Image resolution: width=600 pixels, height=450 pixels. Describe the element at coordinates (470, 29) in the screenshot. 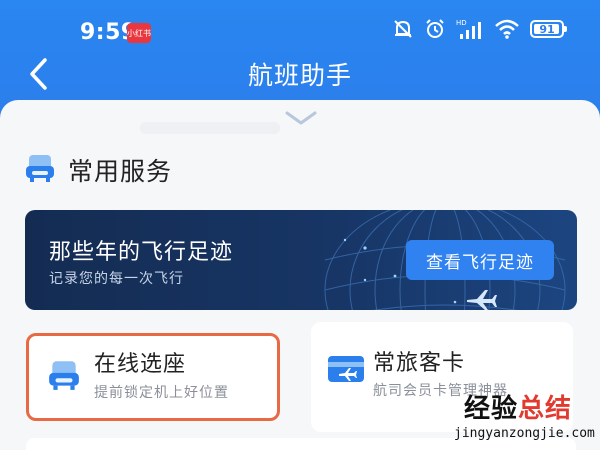

I see `hd-signal-icon: HD` at that location.